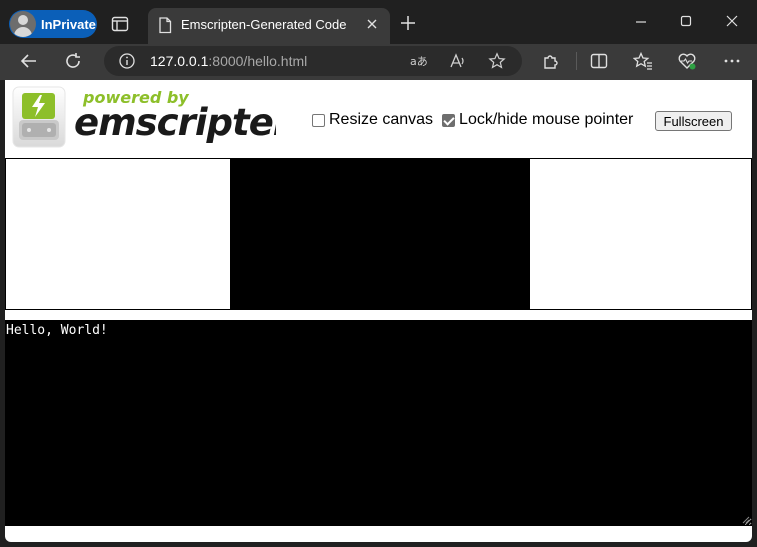  What do you see at coordinates (258, 61) in the screenshot?
I see `url-path: :8000/hello.html` at bounding box center [258, 61].